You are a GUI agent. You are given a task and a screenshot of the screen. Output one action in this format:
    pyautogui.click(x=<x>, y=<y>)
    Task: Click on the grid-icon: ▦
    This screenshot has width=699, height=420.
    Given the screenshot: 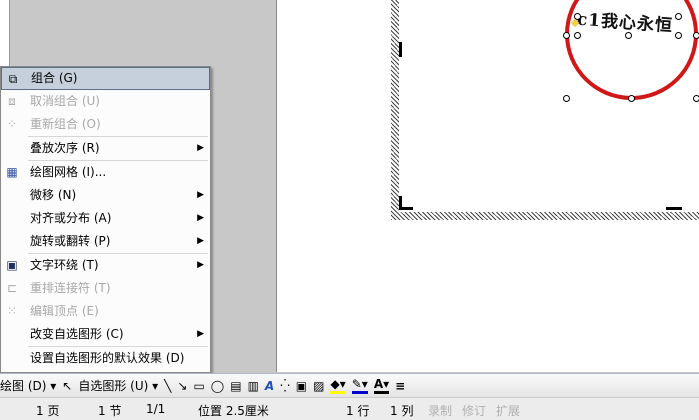 What is the action you would take?
    pyautogui.click(x=12, y=172)
    